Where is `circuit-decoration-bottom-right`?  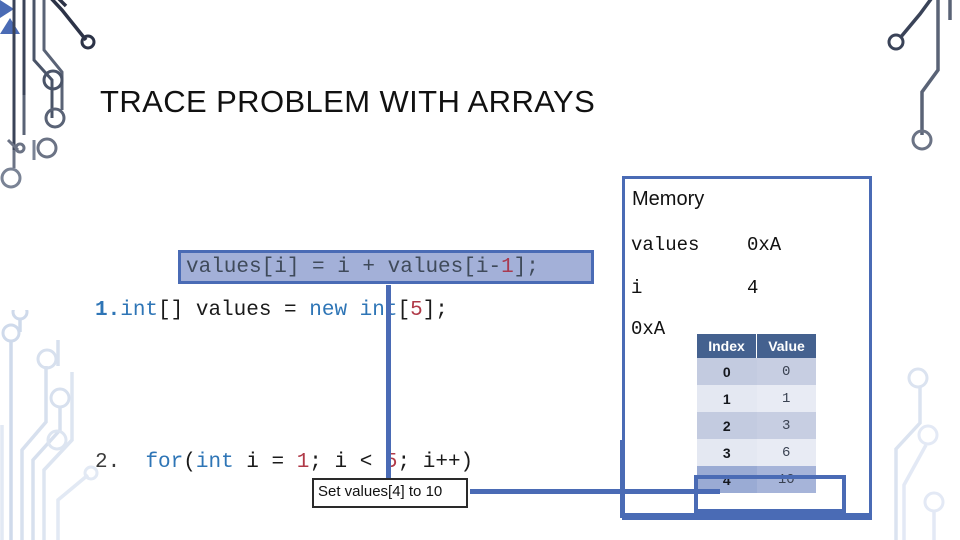 circuit-decoration-bottom-right is located at coordinates (919, 453).